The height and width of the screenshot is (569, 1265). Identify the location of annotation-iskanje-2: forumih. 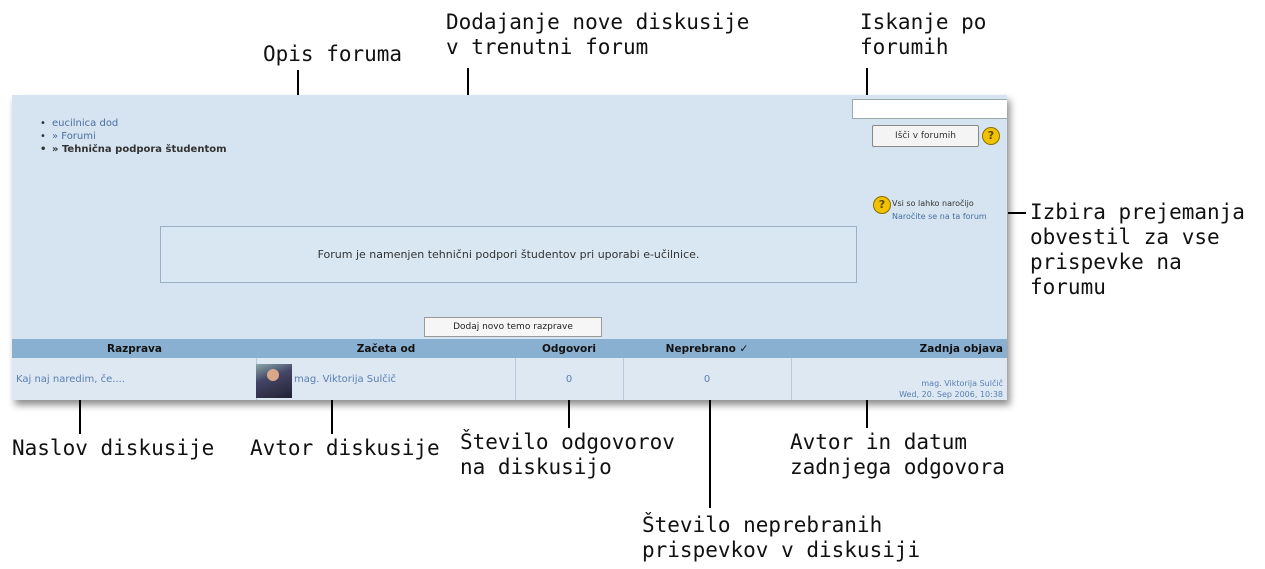
(904, 47).